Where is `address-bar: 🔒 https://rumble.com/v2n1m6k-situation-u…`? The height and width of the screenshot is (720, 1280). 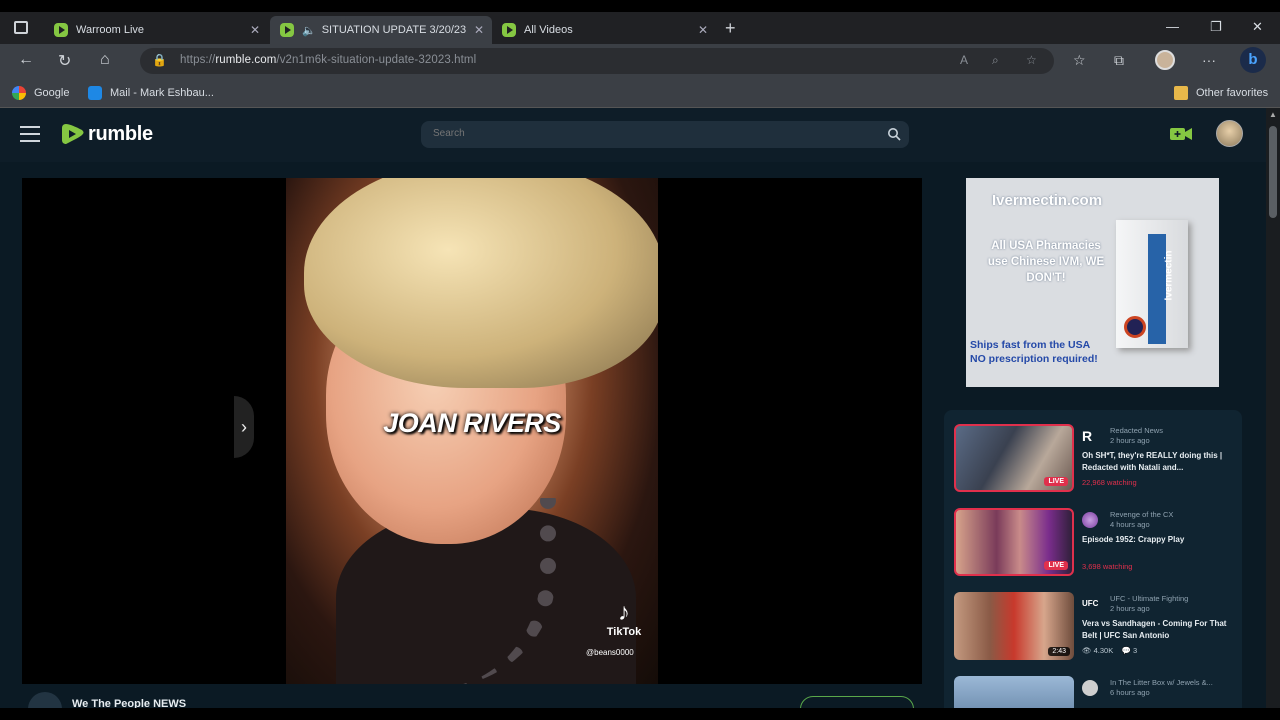 address-bar: 🔒 https://rumble.com/v2n1m6k-situation-u… is located at coordinates (597, 61).